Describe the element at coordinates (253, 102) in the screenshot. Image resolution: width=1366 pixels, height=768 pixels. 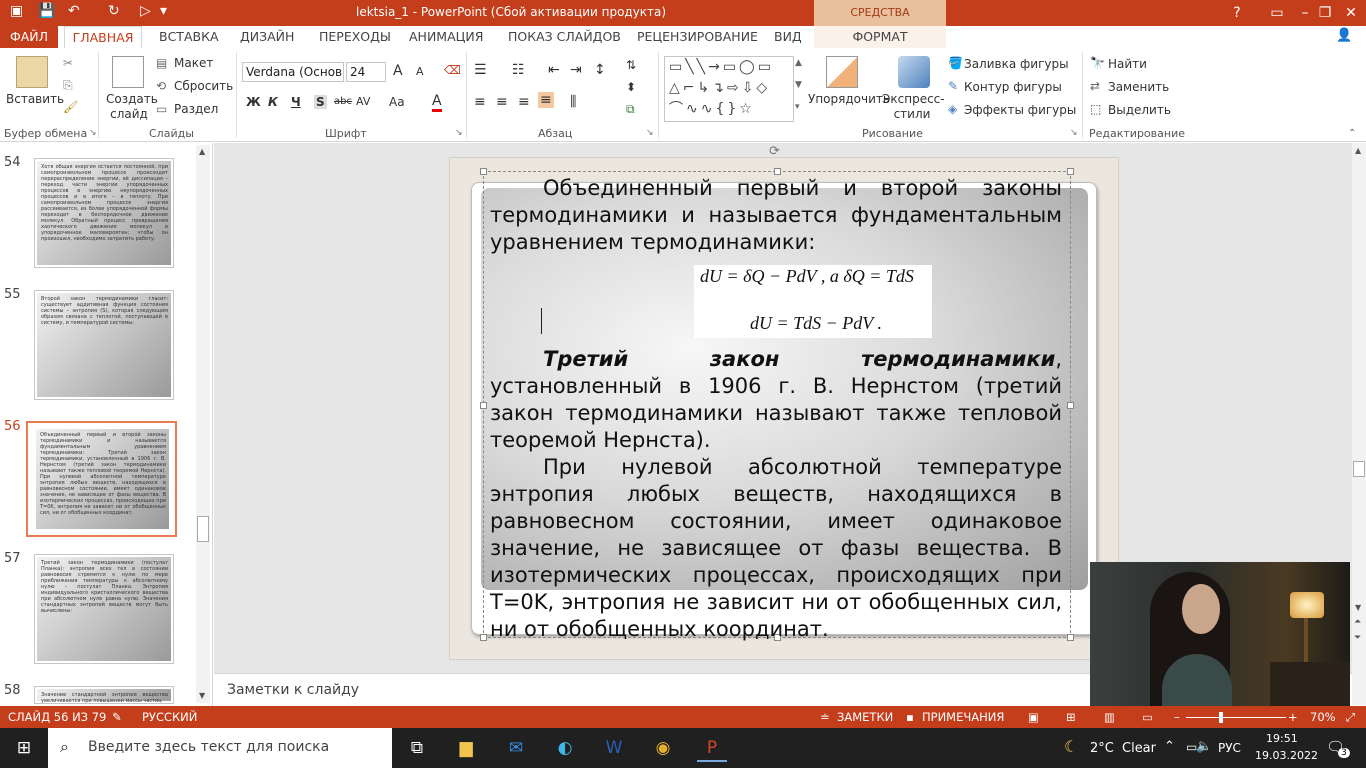
I see `bold-button: Ж` at that location.